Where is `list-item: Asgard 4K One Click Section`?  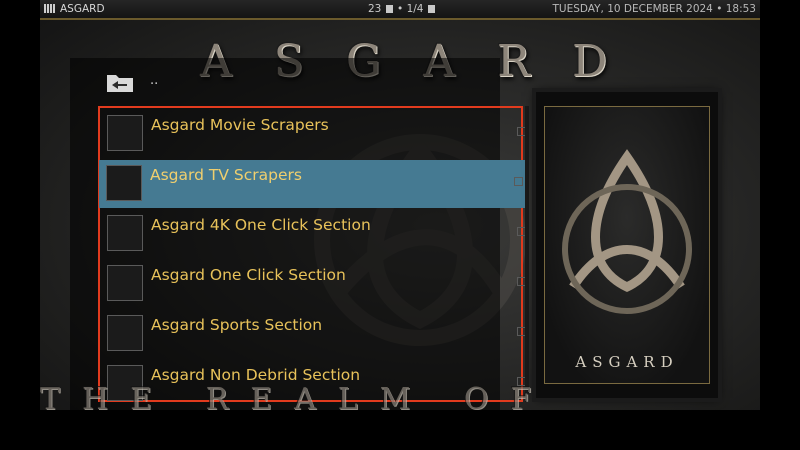 list-item: Asgard 4K One Click Section is located at coordinates (315, 234).